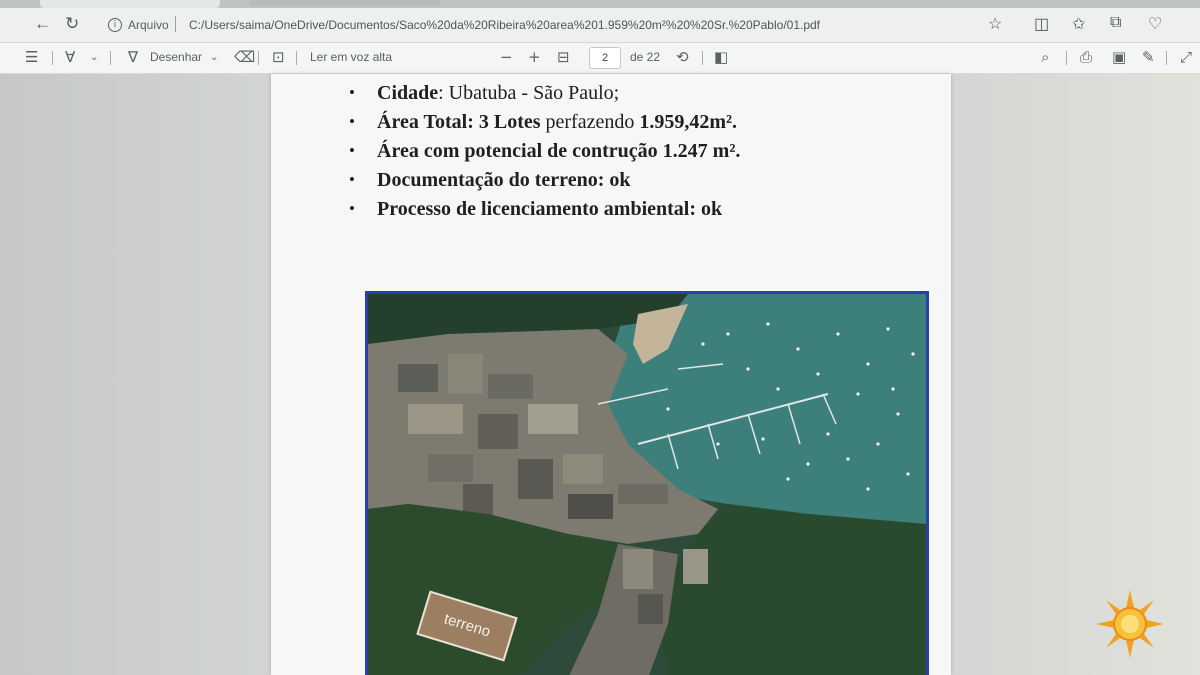 This screenshot has width=1200, height=675. I want to click on search-icon: ⌕, so click(1045, 57).